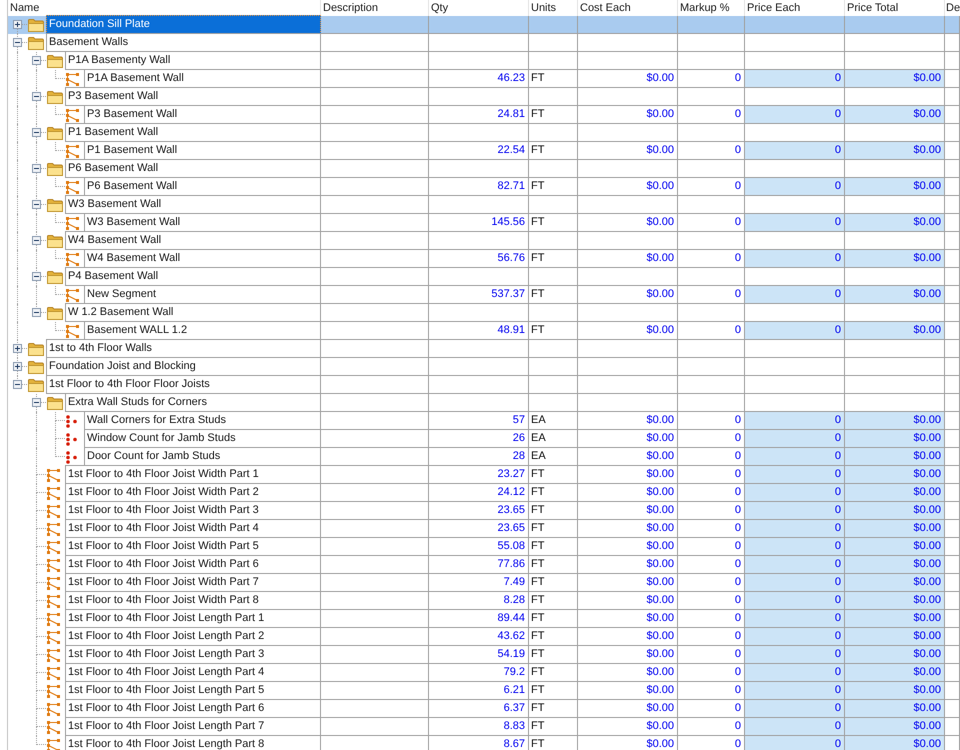 This screenshot has height=750, width=960. Describe the element at coordinates (202, 456) in the screenshot. I see `item-name-cell: Door Count for Jamb Studs` at that location.